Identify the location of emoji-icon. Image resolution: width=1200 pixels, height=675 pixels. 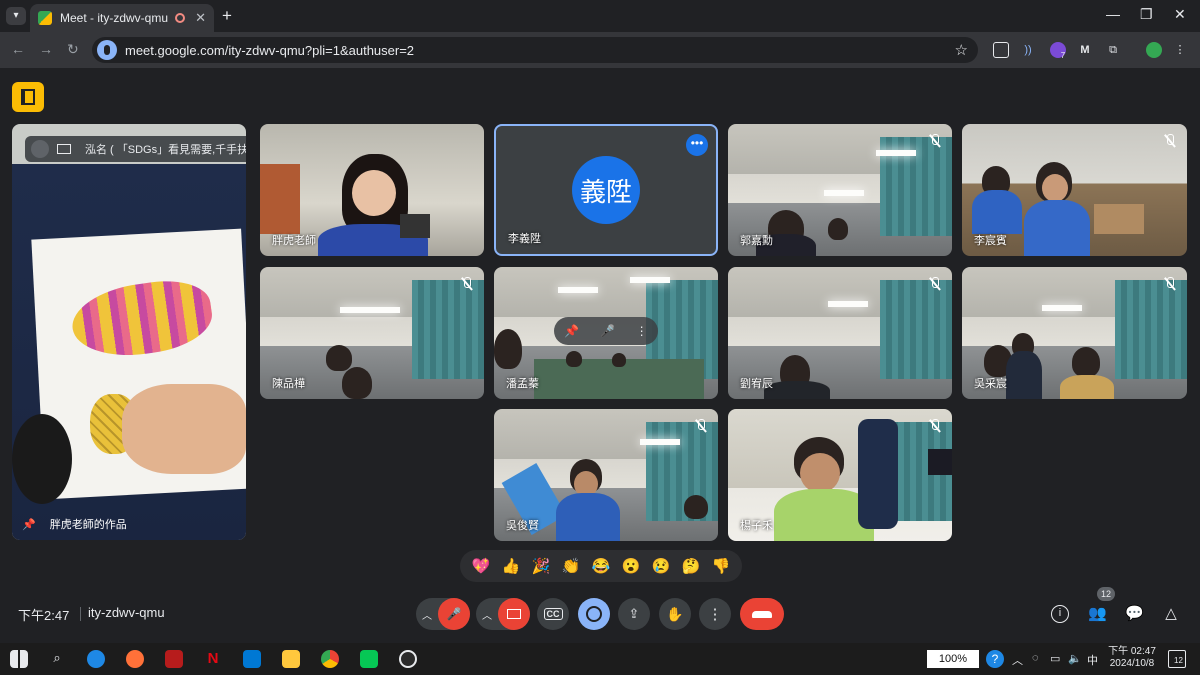
(594, 614).